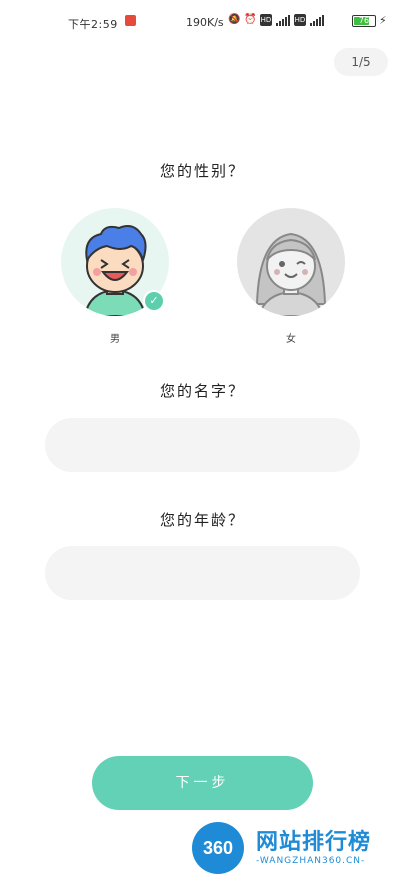 The image size is (405, 878). I want to click on next-button: 下一步, so click(202, 783).